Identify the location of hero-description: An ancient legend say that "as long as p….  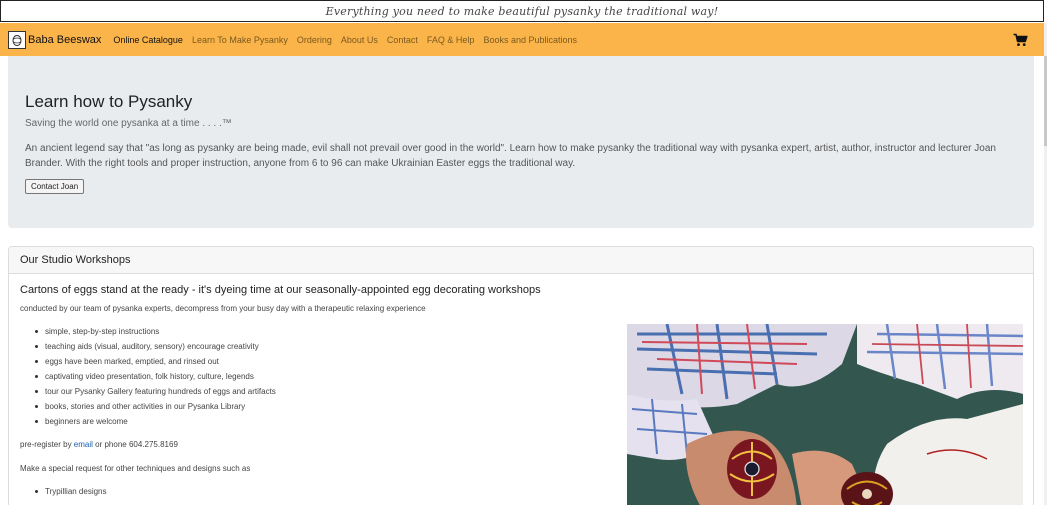
(510, 156).